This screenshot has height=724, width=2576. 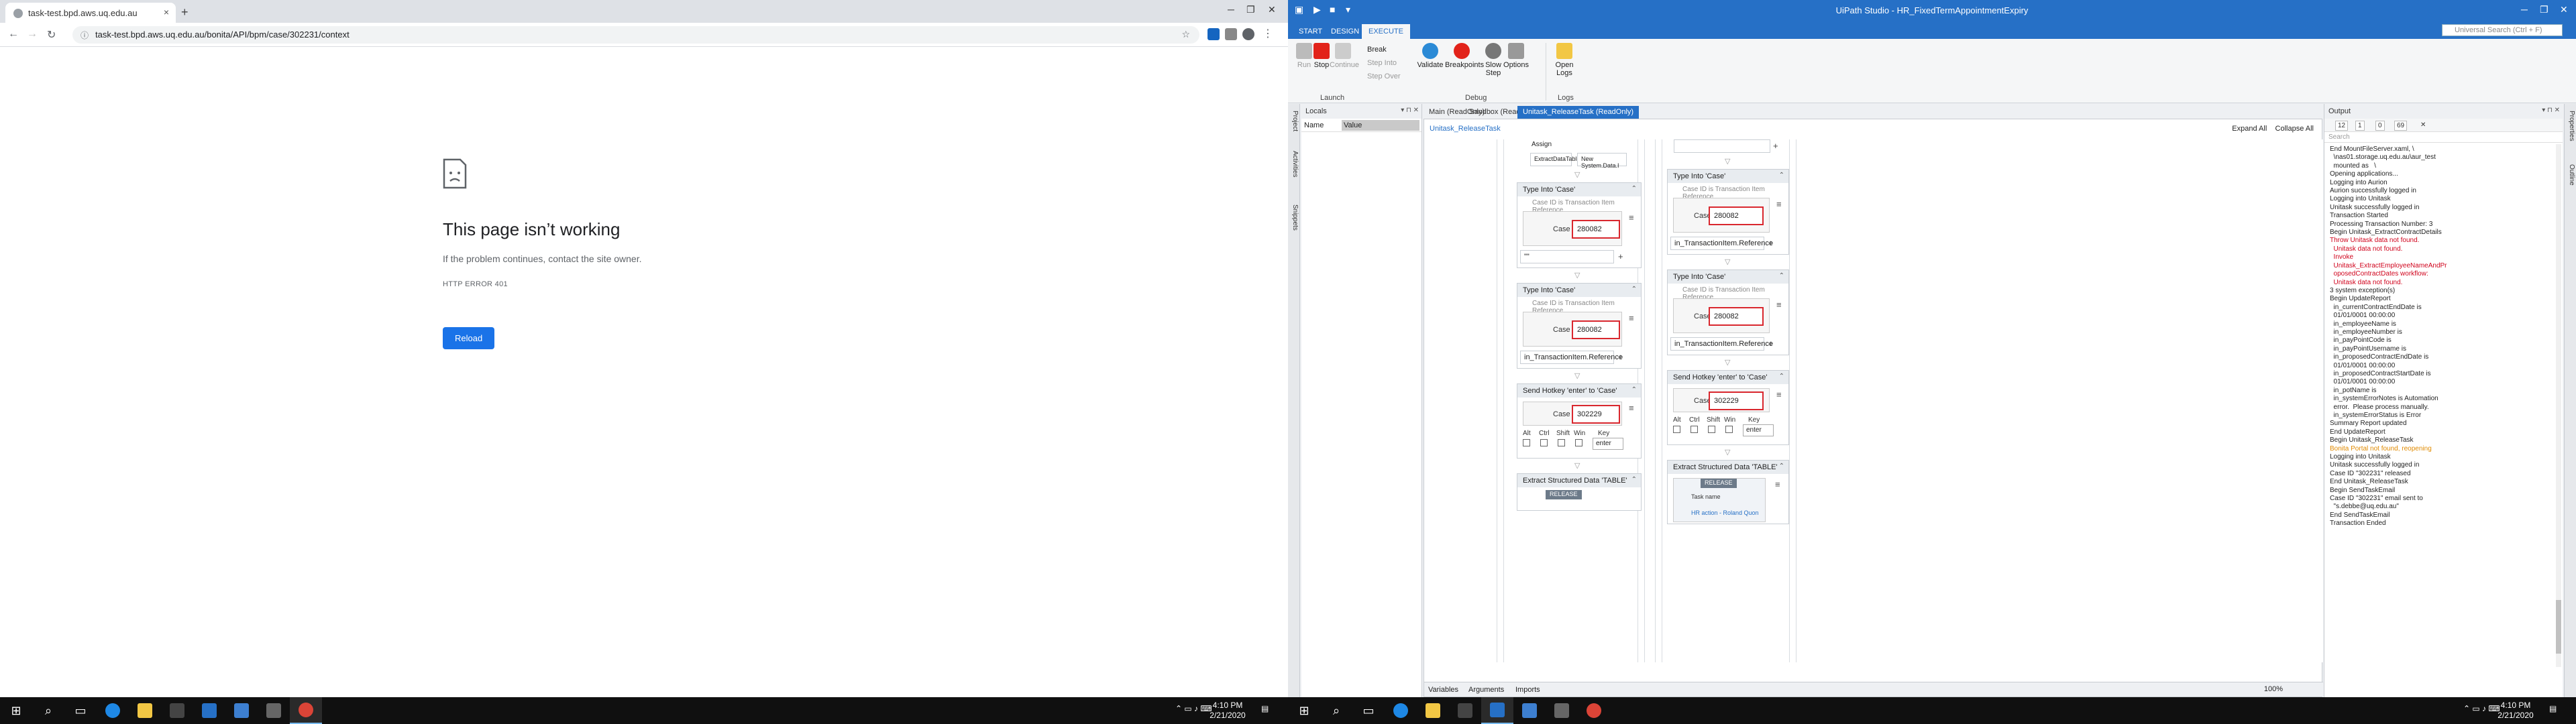 What do you see at coordinates (1384, 76) in the screenshot?
I see `step-over-button: Step Over` at bounding box center [1384, 76].